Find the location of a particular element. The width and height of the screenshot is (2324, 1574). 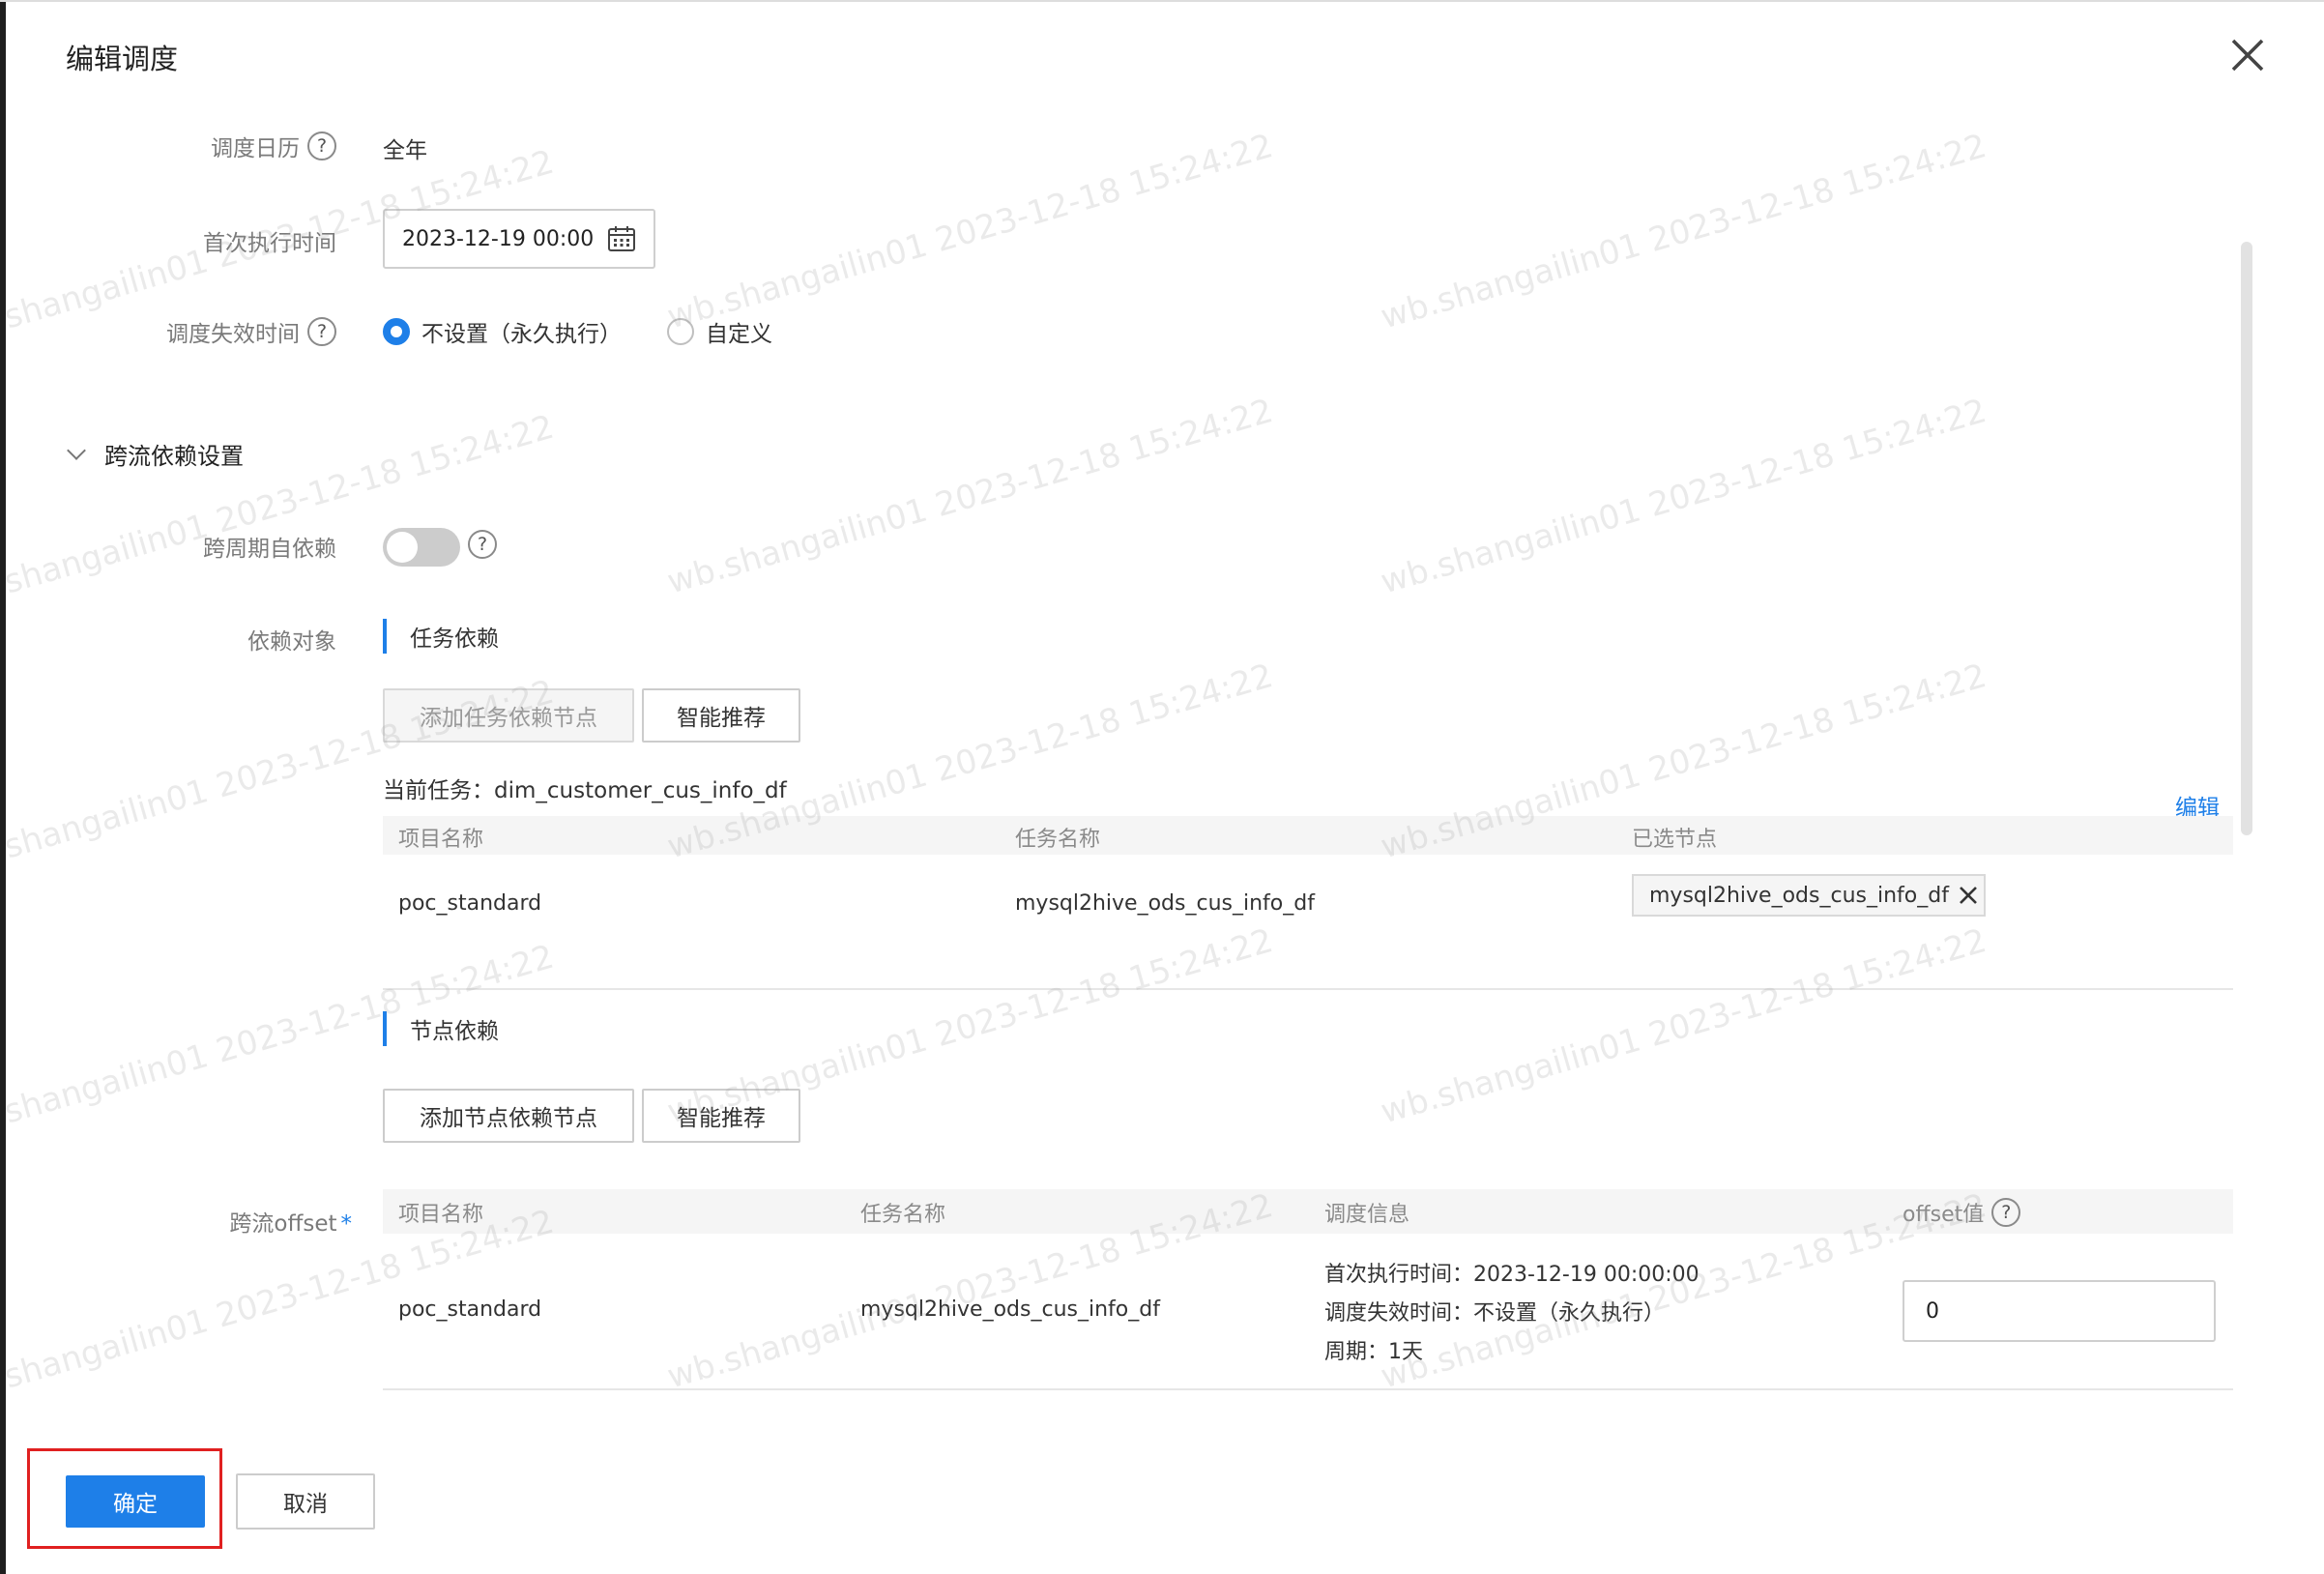

node-dependency-title: 节点依赖 is located at coordinates (441, 1028).